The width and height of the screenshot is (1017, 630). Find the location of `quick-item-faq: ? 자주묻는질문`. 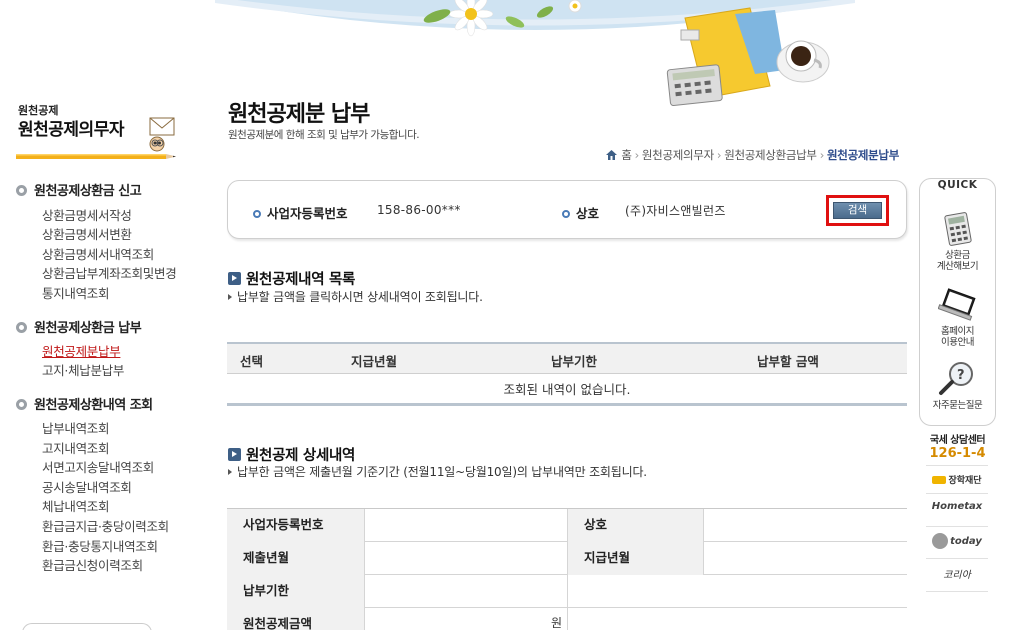

quick-item-faq: ? 자주묻는질문 is located at coordinates (957, 385).